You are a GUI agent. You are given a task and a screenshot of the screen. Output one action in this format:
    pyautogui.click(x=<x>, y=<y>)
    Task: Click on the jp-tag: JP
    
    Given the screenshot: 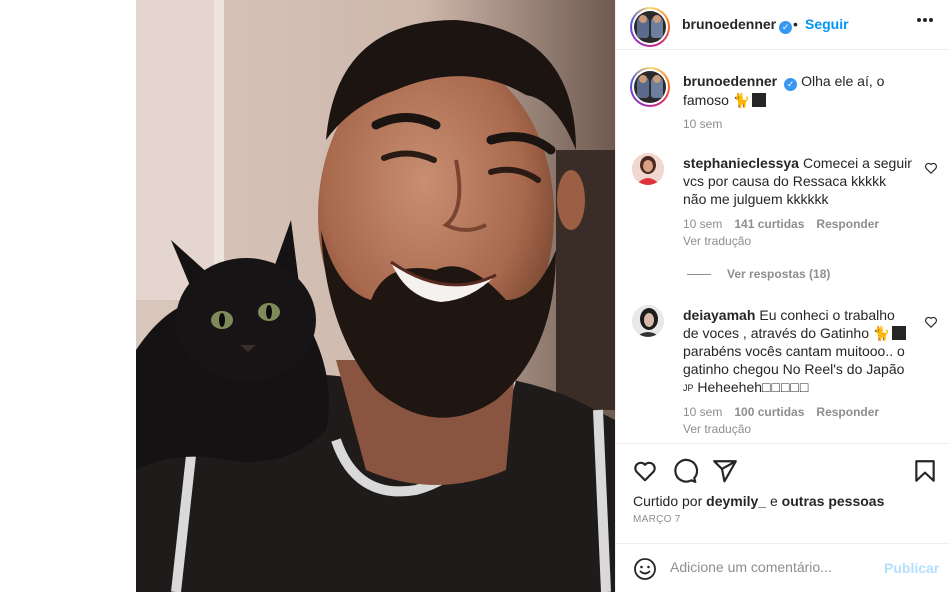 What is the action you would take?
    pyautogui.click(x=688, y=388)
    